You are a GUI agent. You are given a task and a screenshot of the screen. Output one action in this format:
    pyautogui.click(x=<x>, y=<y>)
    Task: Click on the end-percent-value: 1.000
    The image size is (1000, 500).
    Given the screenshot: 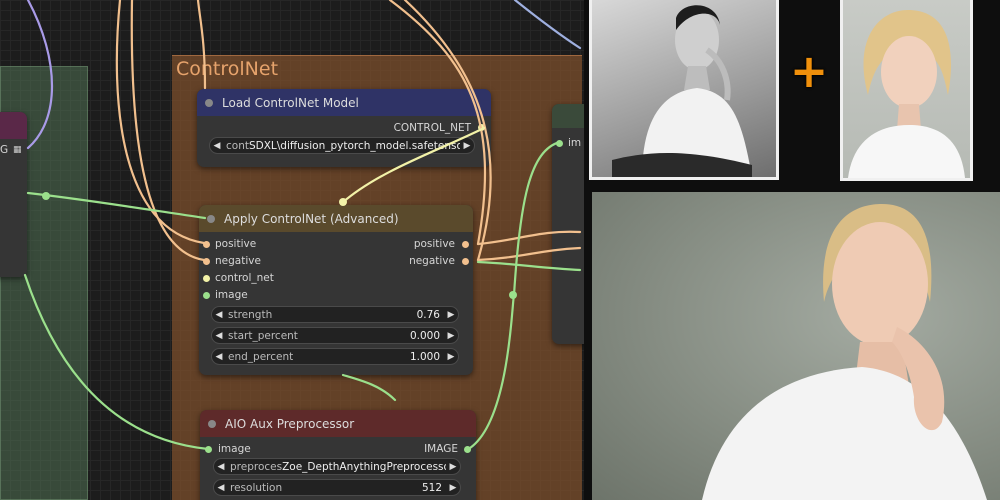 What is the action you would take?
    pyautogui.click(x=424, y=356)
    